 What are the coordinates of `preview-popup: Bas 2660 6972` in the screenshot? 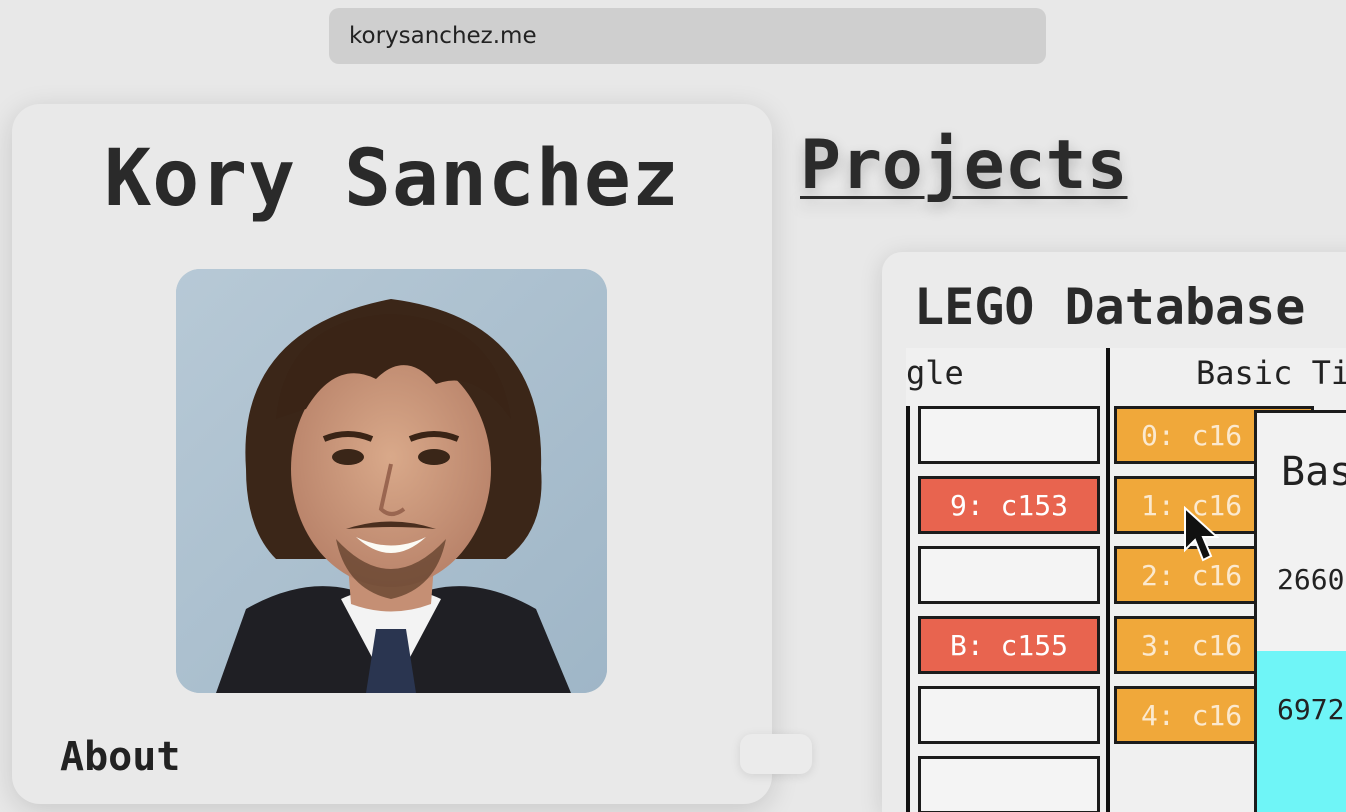 It's located at (1300, 611).